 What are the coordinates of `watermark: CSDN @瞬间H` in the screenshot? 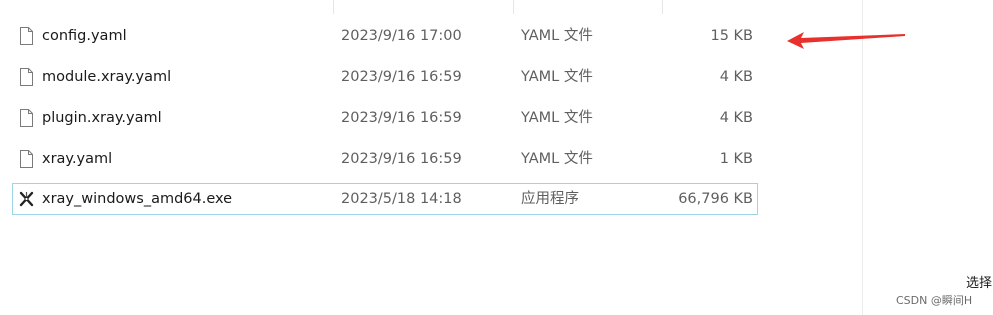 It's located at (934, 300).